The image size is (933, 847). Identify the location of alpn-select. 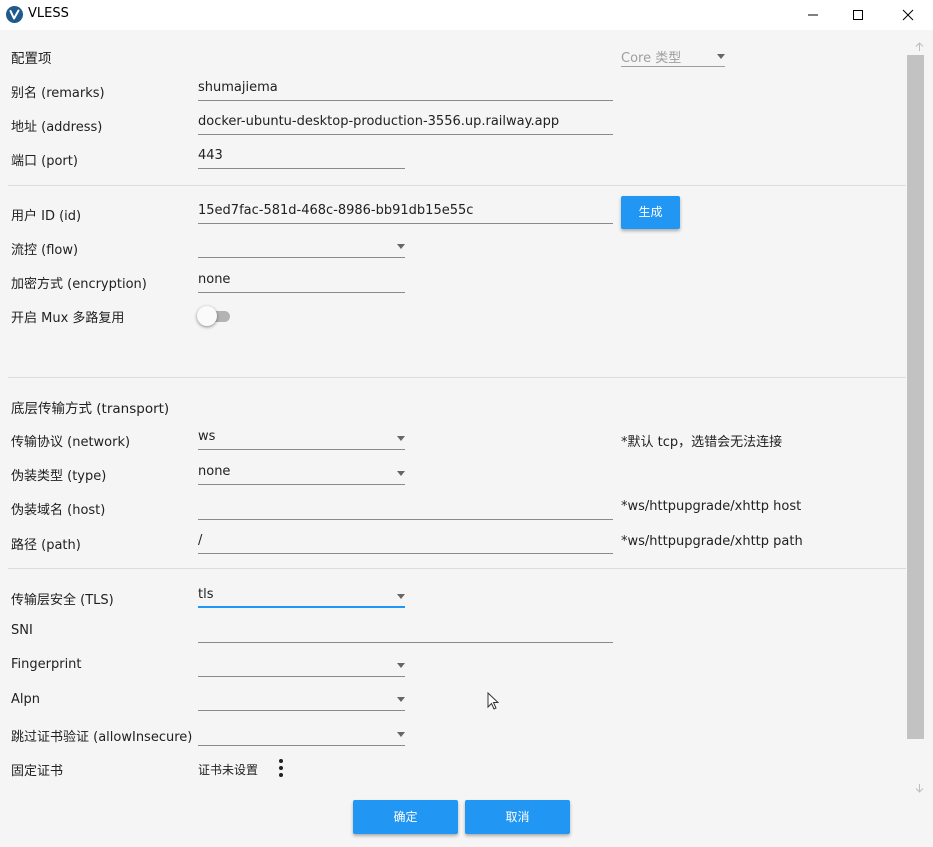
(301, 700).